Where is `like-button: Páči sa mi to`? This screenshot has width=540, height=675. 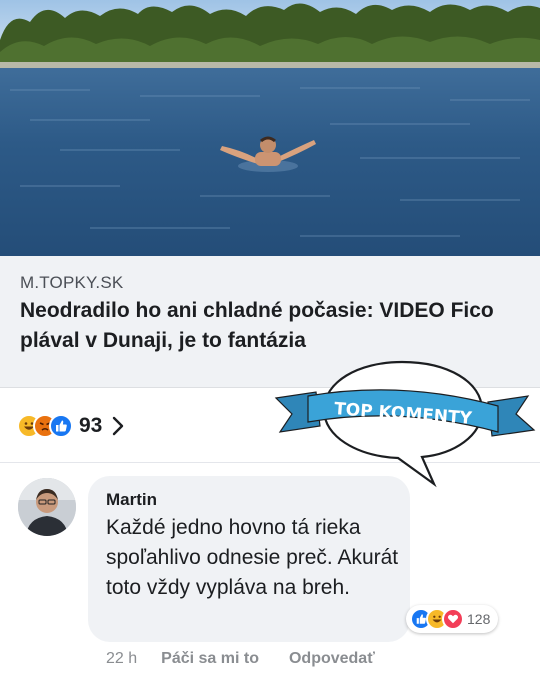 like-button: Páči sa mi to is located at coordinates (210, 659).